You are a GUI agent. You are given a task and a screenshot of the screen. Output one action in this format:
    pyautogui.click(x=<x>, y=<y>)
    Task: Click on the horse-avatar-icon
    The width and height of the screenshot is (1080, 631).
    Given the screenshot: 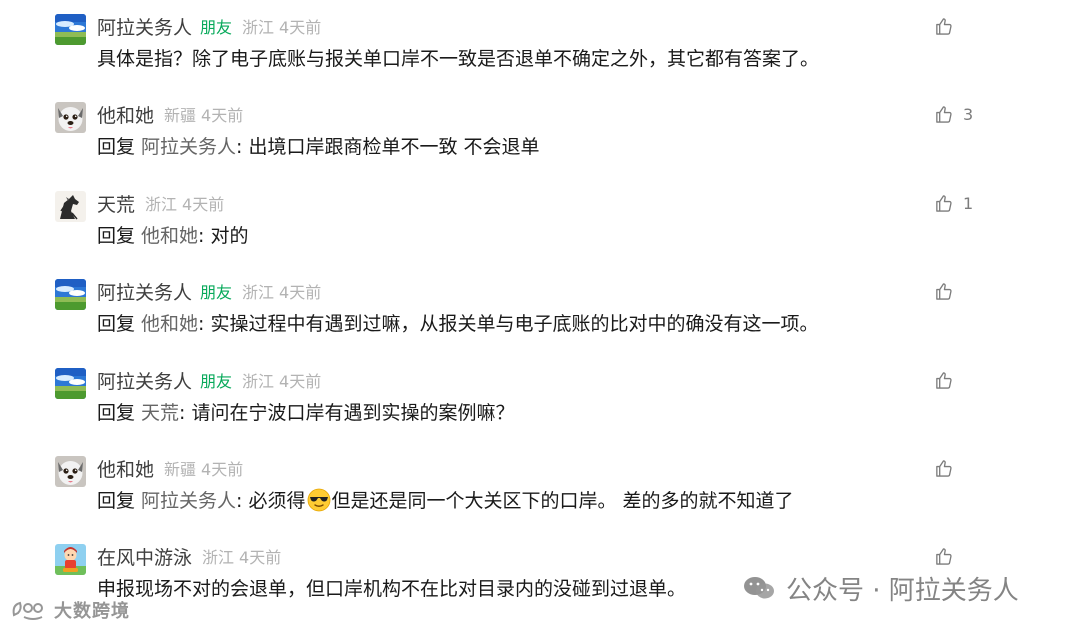 What is the action you would take?
    pyautogui.click(x=70, y=206)
    